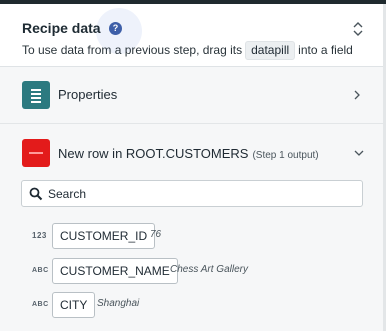 This screenshot has width=386, height=331. What do you see at coordinates (104, 236) in the screenshot?
I see `datapill-customer-id: CUSTOMER_ID` at bounding box center [104, 236].